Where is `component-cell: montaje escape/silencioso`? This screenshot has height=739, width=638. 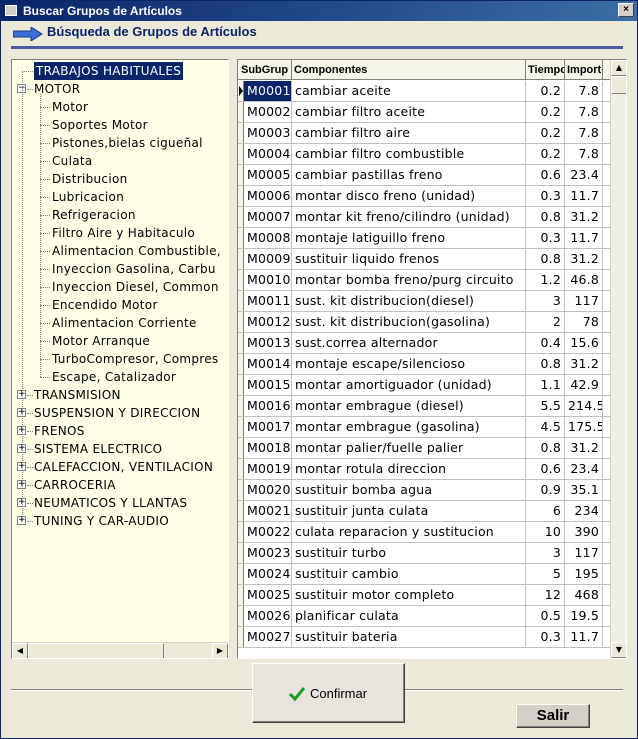
component-cell: montaje escape/silencioso is located at coordinates (409, 364).